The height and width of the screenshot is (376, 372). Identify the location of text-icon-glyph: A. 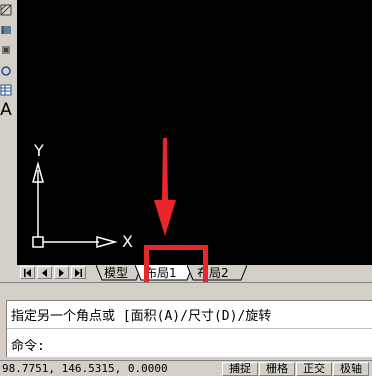
(6, 110).